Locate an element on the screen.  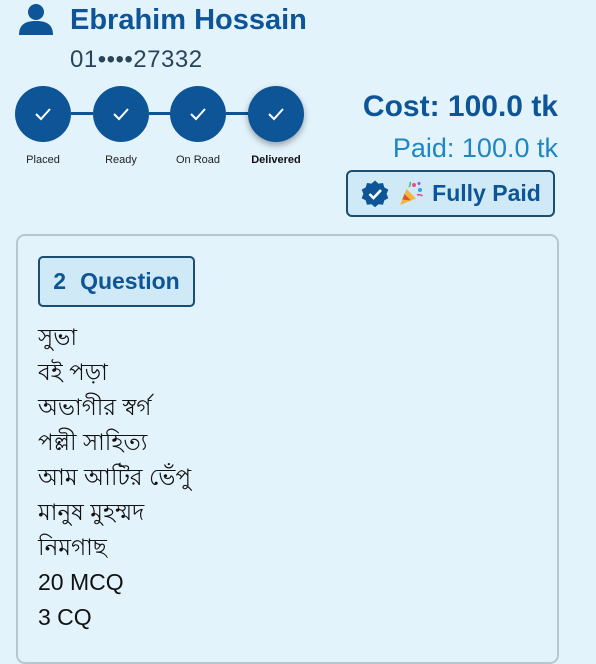
paid-amount: Paid: 100.0 tk is located at coordinates (475, 148).